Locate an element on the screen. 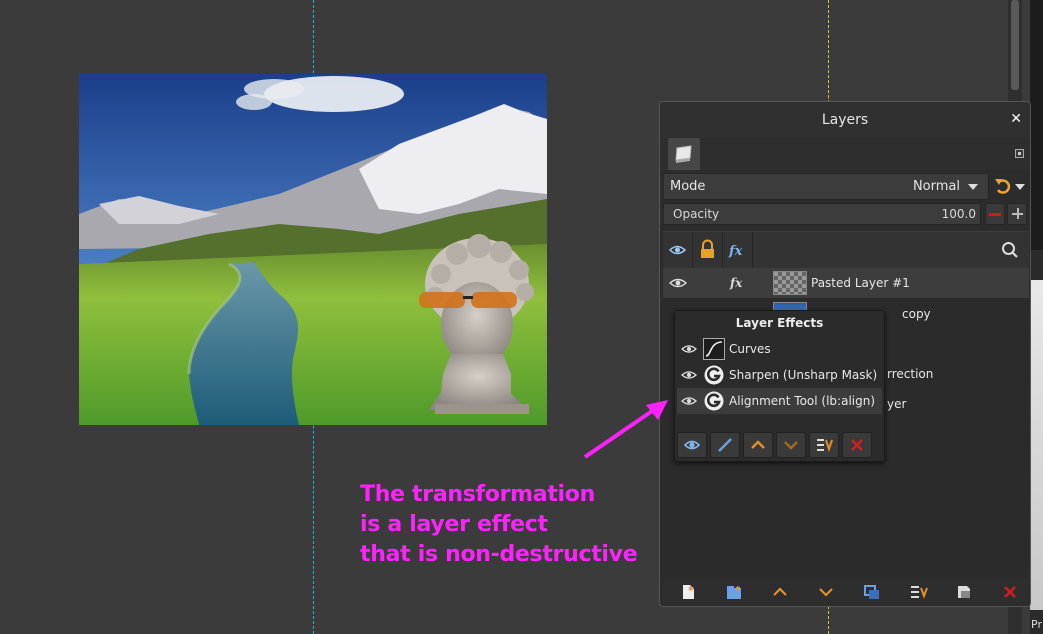  adjacent-panel-dark is located at coordinates (1036, 125).